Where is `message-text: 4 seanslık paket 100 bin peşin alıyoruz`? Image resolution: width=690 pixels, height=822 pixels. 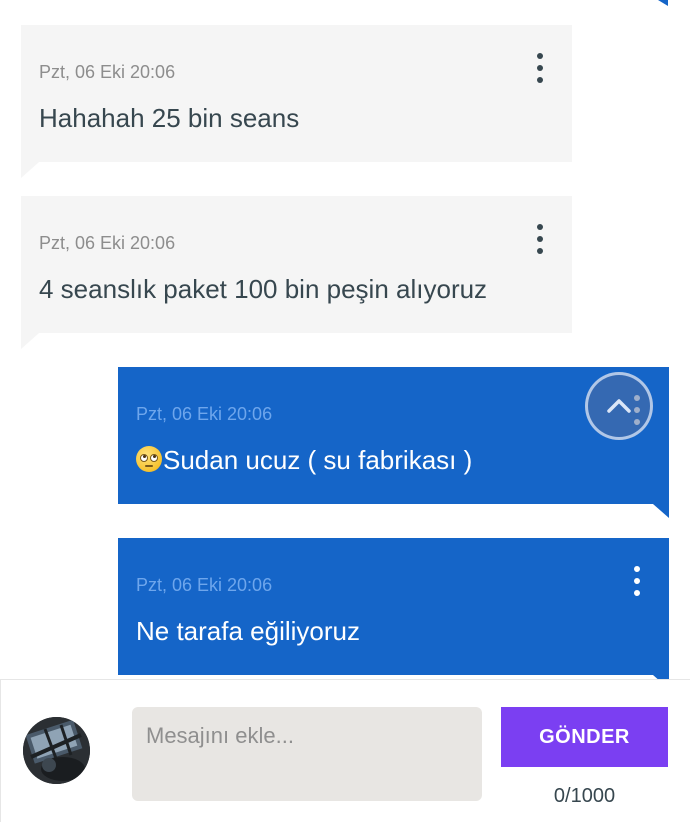
message-text: 4 seanslık paket 100 bin peşin alıyoruz is located at coordinates (263, 289).